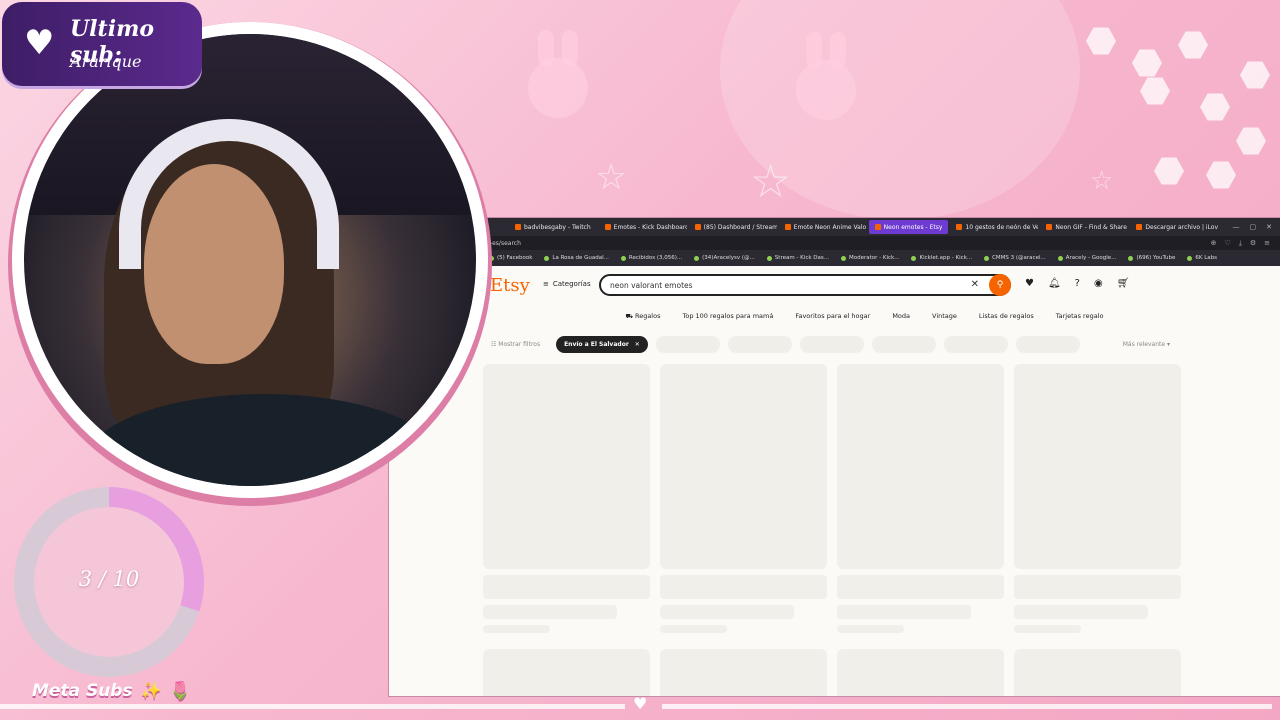 The height and width of the screenshot is (720, 1280). I want to click on search-input: neon valorant emotes ✕ ⚲, so click(805, 285).